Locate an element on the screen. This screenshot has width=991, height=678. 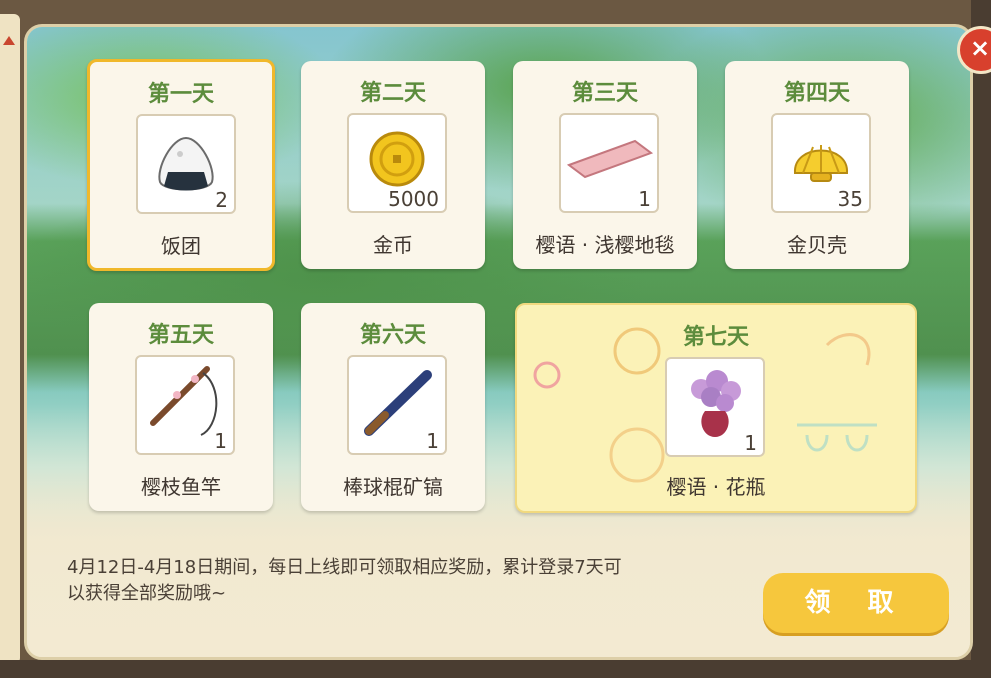
bottom-strip is located at coordinates (495, 669).